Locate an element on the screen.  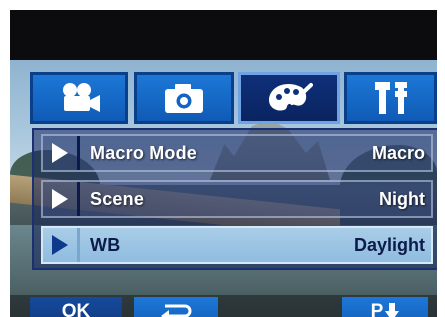
ok-button: OK is located at coordinates (76, 307).